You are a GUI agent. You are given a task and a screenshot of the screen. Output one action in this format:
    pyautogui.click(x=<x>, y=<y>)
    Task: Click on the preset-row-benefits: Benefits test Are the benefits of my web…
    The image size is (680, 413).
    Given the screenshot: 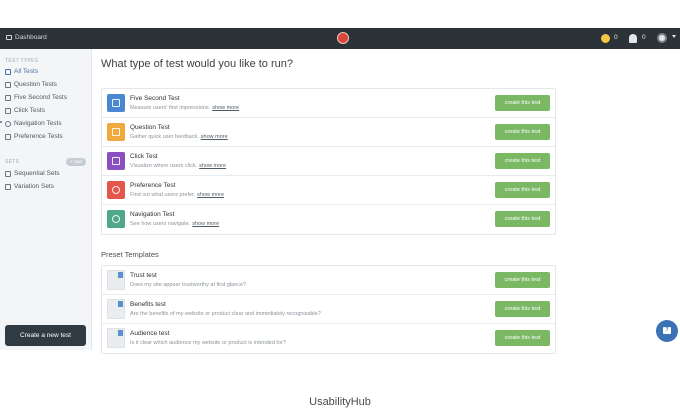 What is the action you would take?
    pyautogui.click(x=328, y=309)
    